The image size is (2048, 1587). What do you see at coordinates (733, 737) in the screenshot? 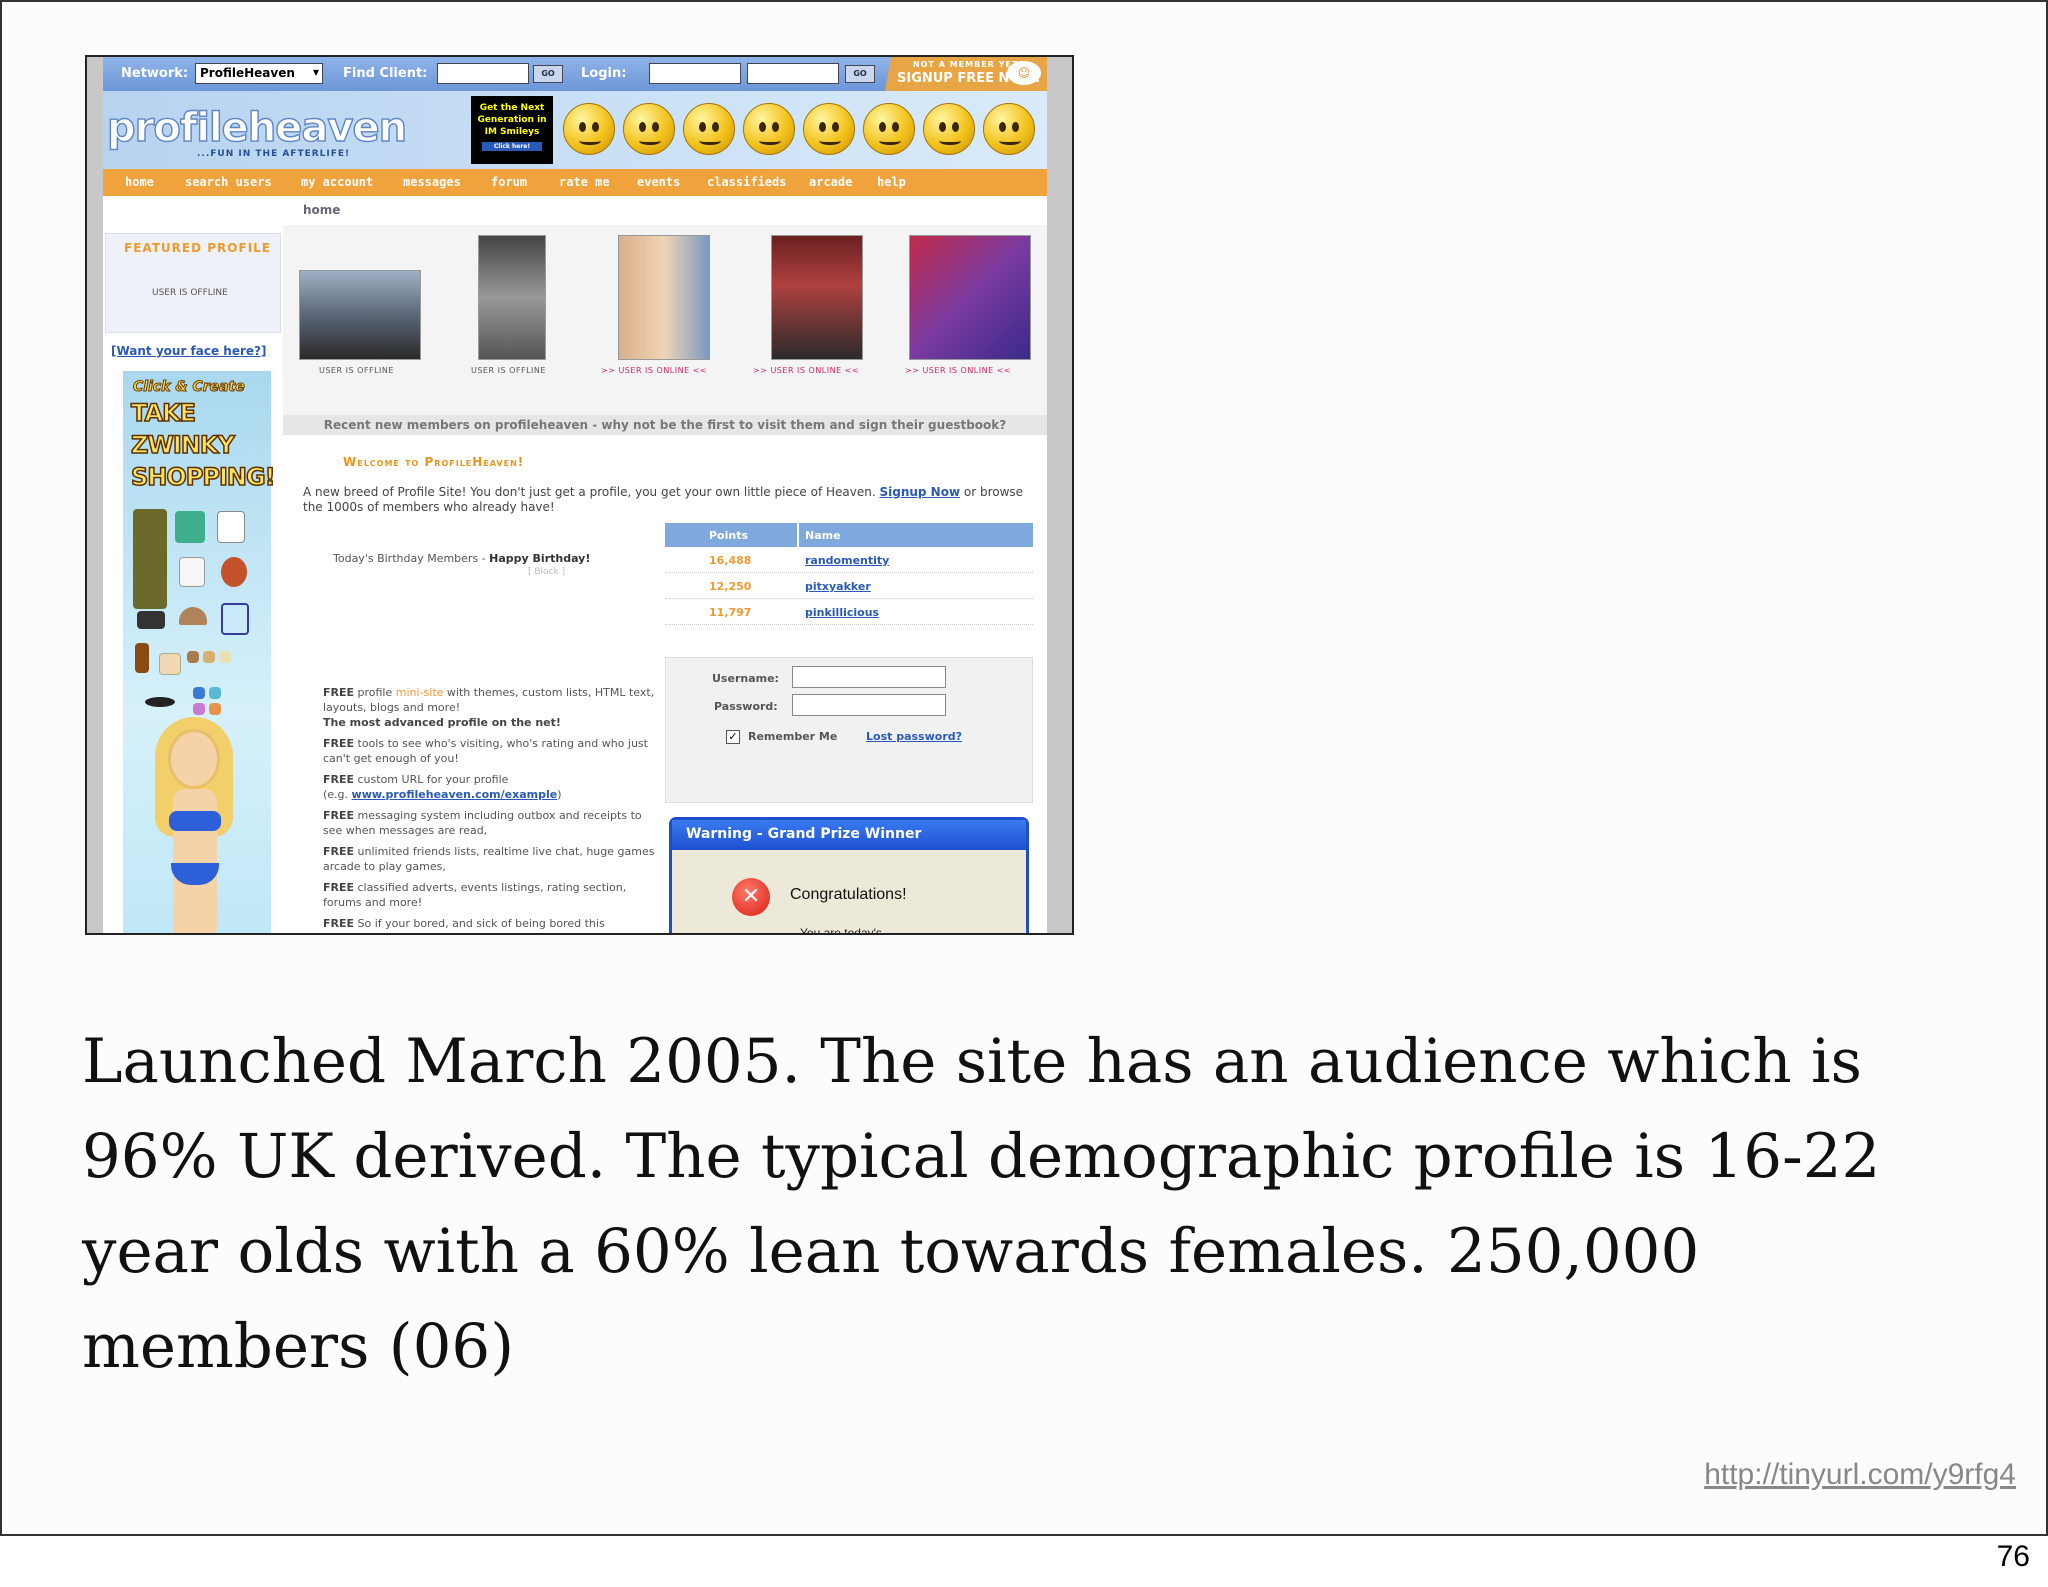
I see `remember-me-checkbox: ✓` at bounding box center [733, 737].